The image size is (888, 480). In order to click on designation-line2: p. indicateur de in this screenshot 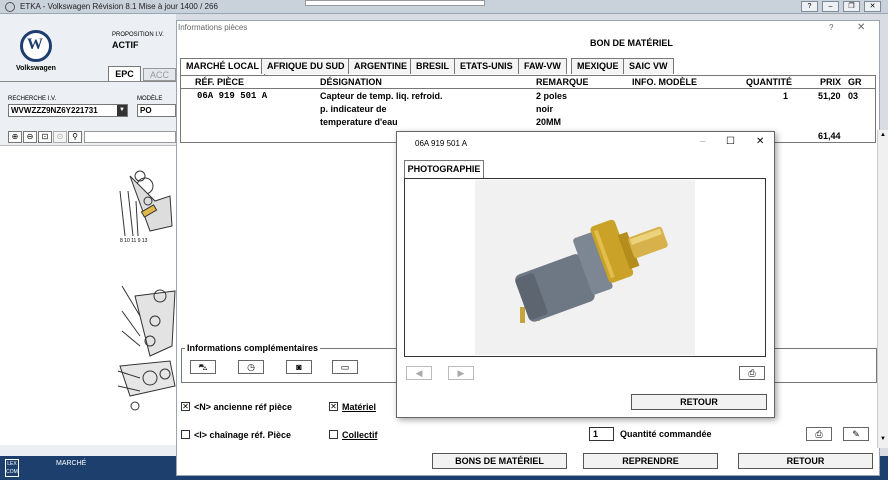, I will do `click(353, 109)`.